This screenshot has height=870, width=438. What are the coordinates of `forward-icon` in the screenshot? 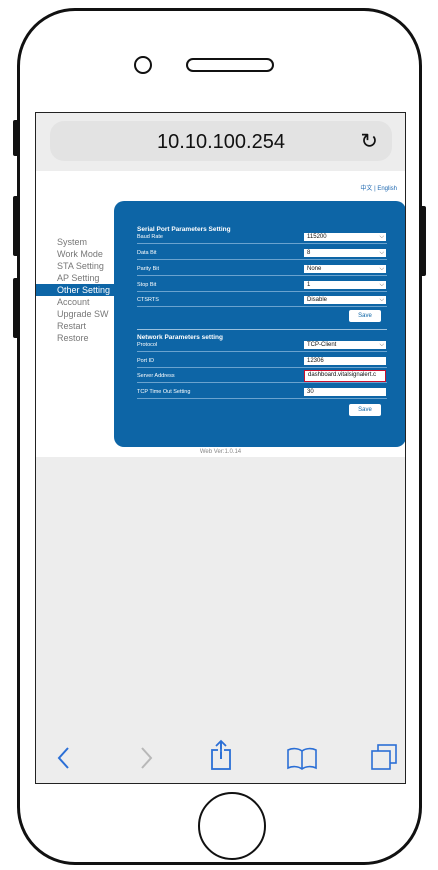 It's located at (146, 758).